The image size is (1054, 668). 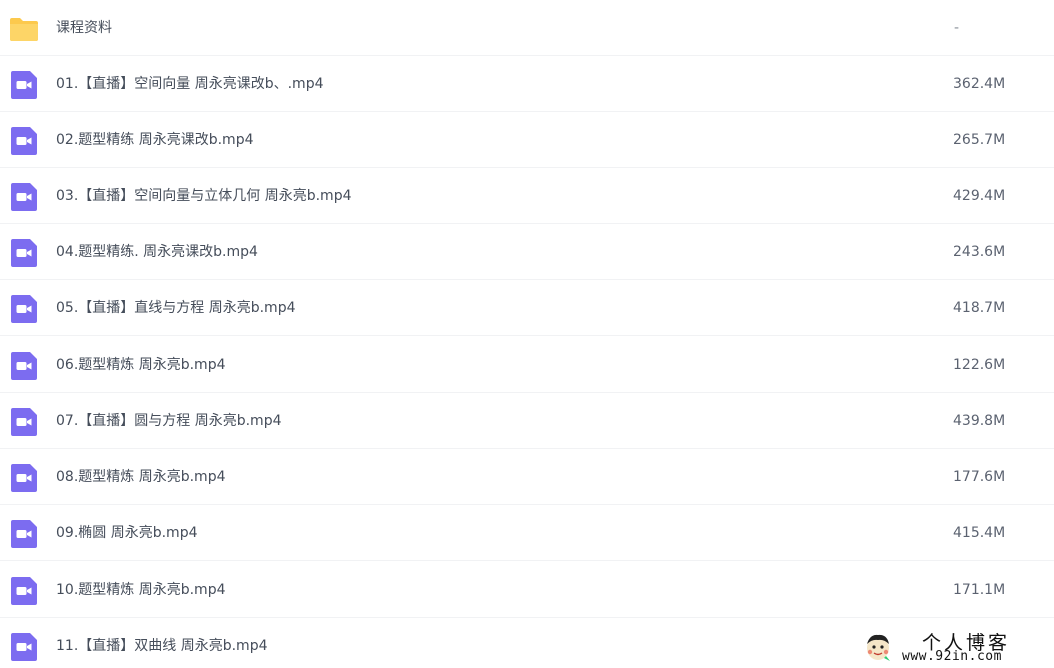 What do you see at coordinates (979, 140) in the screenshot?
I see `file-size: 265.7M` at bounding box center [979, 140].